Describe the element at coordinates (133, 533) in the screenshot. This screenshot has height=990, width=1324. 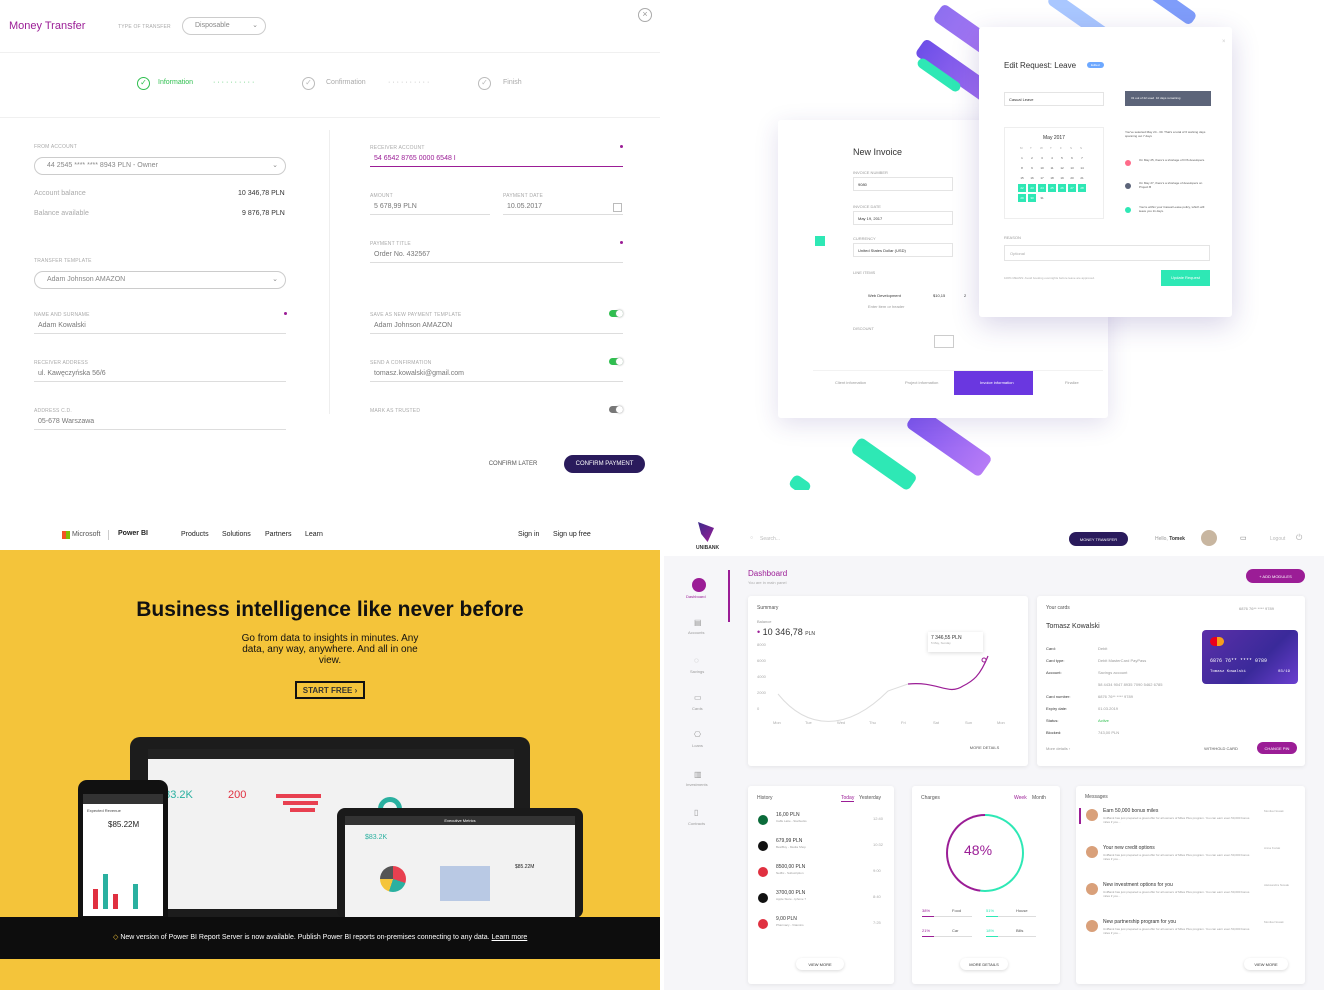
I see `powerbi-brand: Power BI` at that location.